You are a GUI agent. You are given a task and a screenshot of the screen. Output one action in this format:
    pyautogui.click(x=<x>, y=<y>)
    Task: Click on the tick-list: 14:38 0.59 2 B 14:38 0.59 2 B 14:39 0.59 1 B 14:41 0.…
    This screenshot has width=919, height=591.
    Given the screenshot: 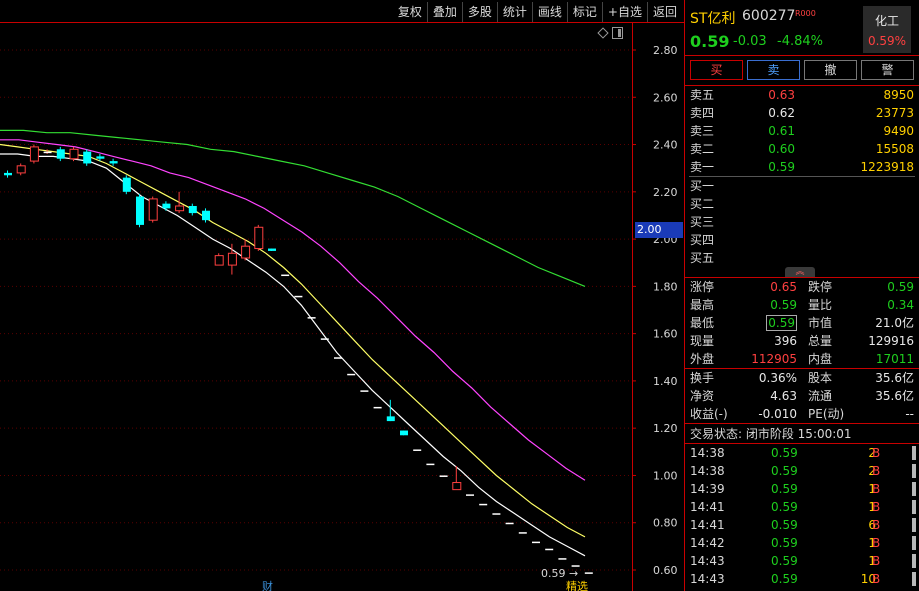 What is the action you would take?
    pyautogui.click(x=802, y=516)
    